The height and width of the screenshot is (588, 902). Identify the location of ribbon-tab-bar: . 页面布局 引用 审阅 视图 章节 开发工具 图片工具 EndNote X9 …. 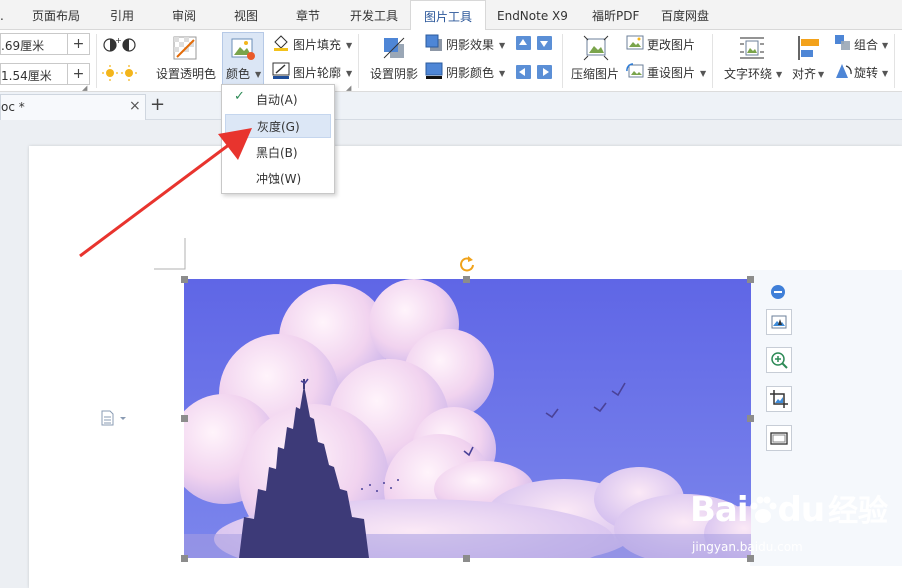
(451, 15).